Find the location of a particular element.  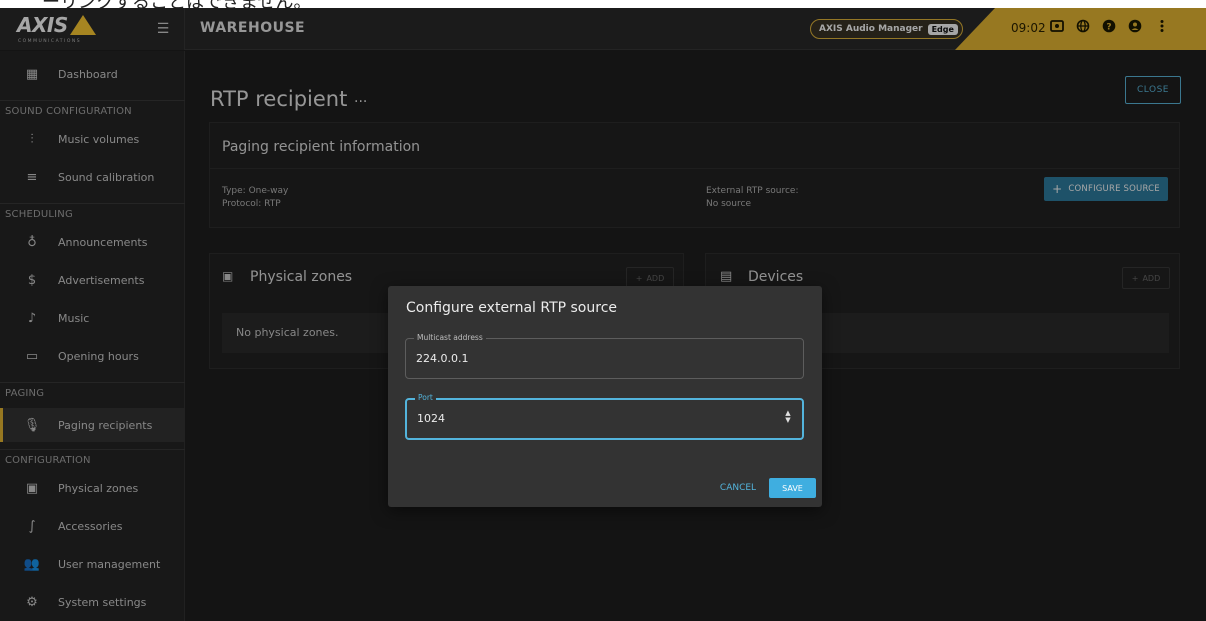

cancel-button: CANCEL is located at coordinates (738, 488).